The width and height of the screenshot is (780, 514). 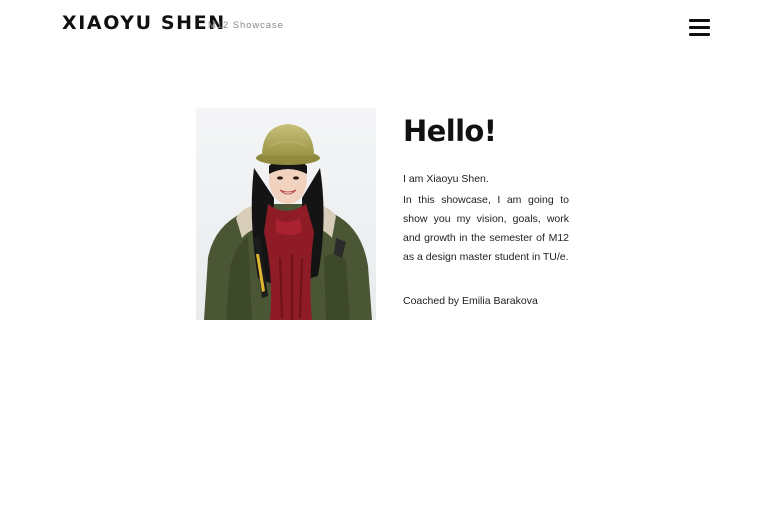 I want to click on hamburger-menu-icon, so click(x=700, y=29).